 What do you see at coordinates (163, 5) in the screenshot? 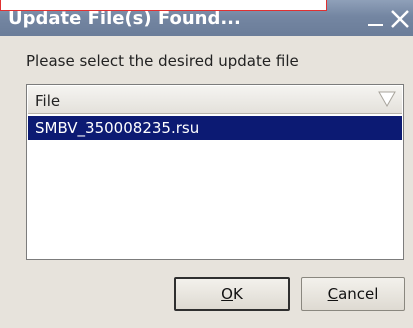
I see `title-highlight-outline` at bounding box center [163, 5].